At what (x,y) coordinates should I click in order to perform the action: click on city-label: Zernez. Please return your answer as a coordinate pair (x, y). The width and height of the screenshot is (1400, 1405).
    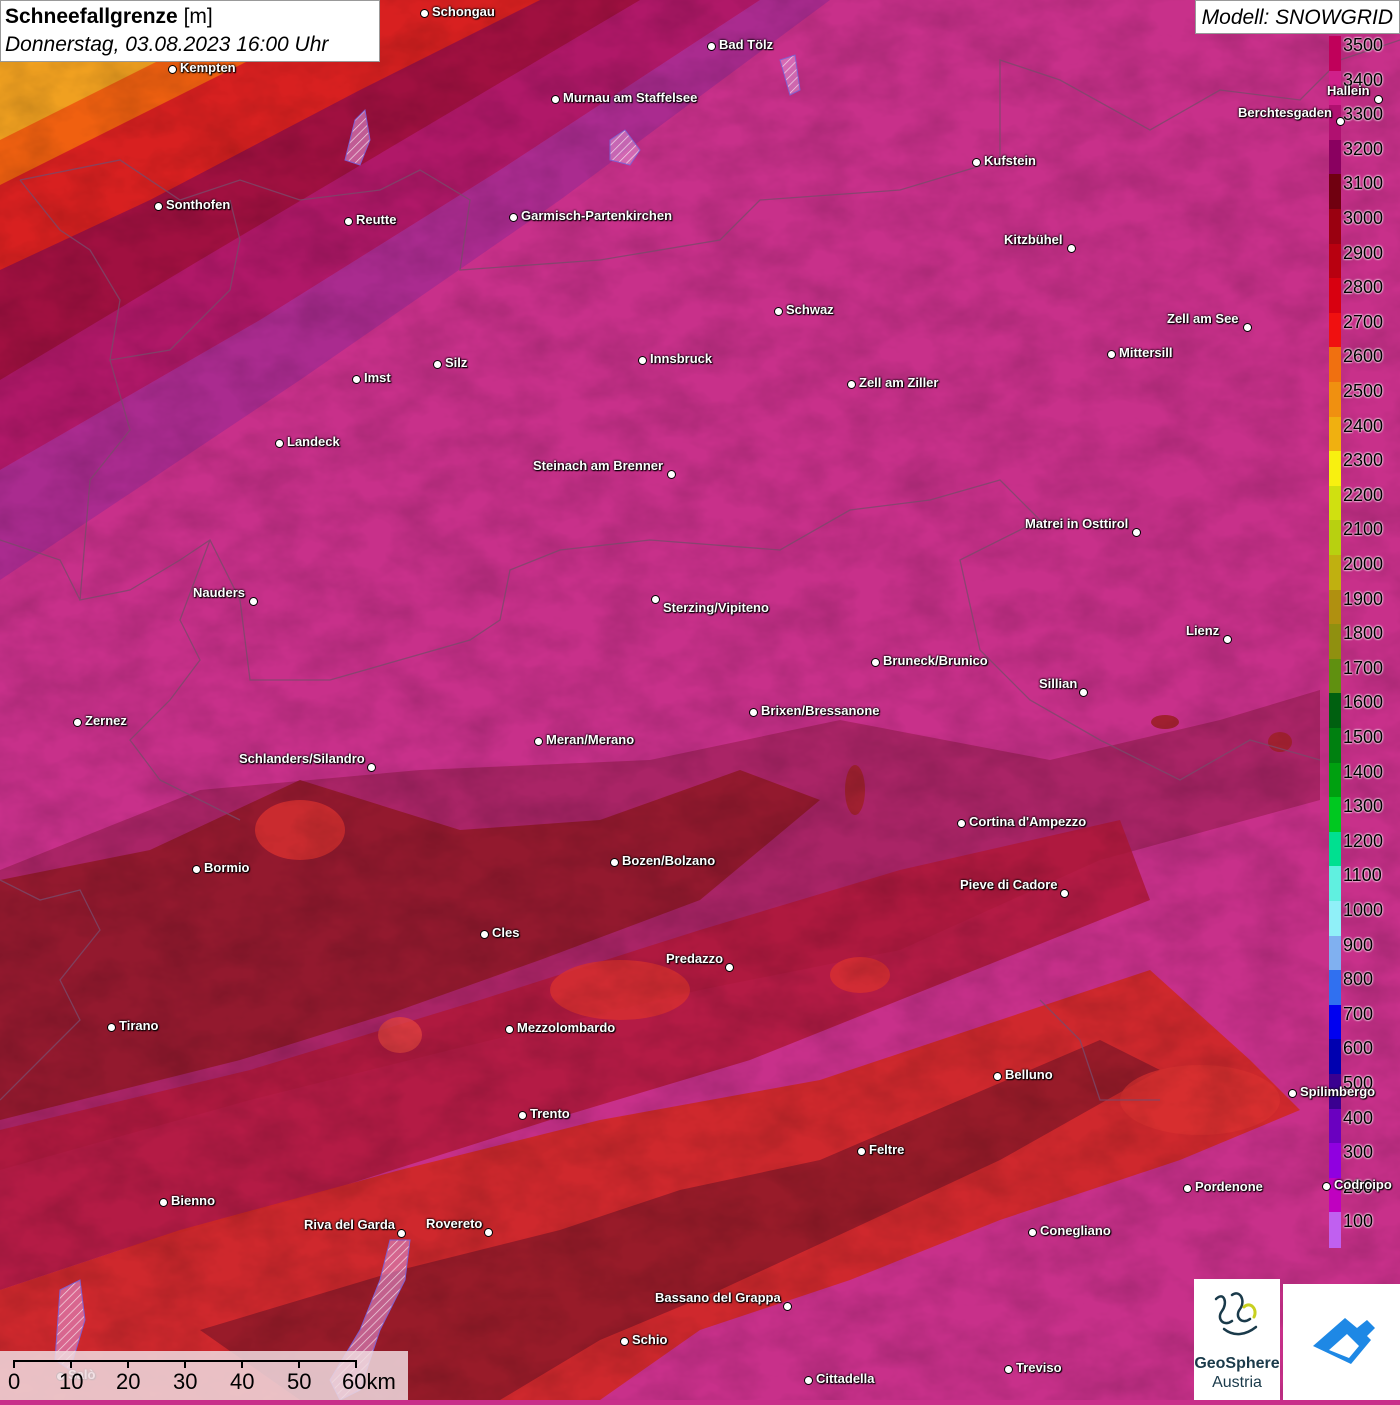
    Looking at the image, I should click on (106, 720).